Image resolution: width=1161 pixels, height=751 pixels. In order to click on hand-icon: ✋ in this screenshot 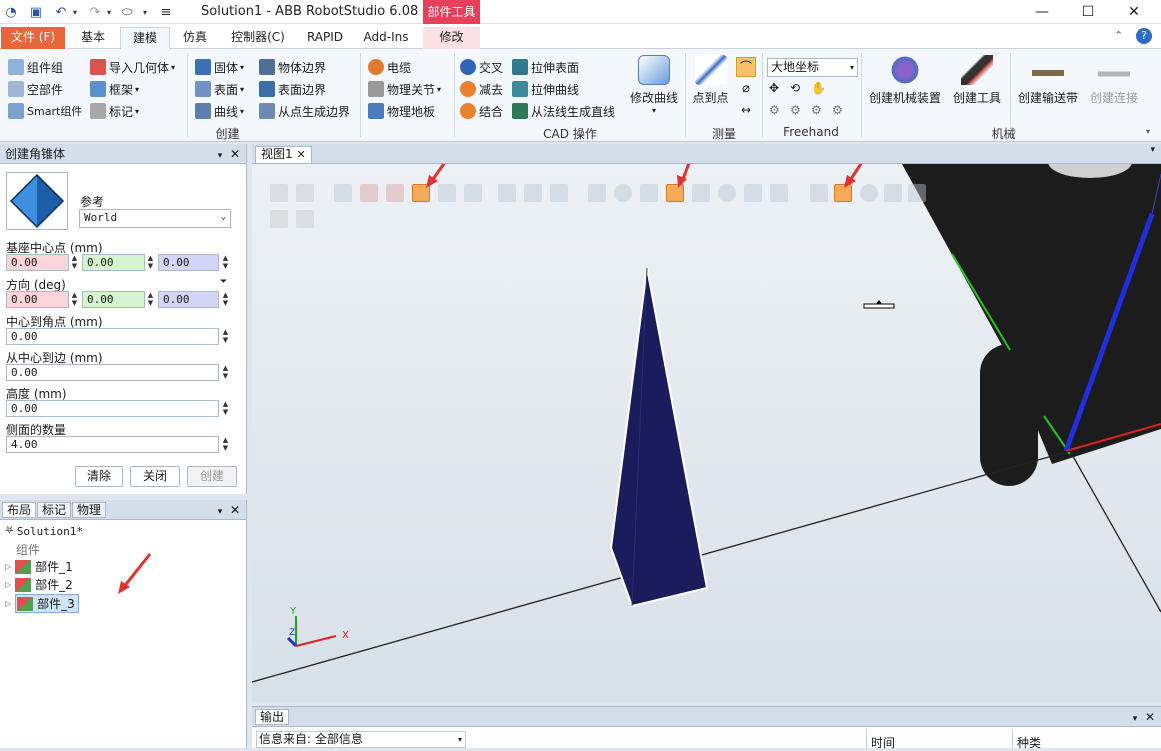, I will do `click(820, 89)`.